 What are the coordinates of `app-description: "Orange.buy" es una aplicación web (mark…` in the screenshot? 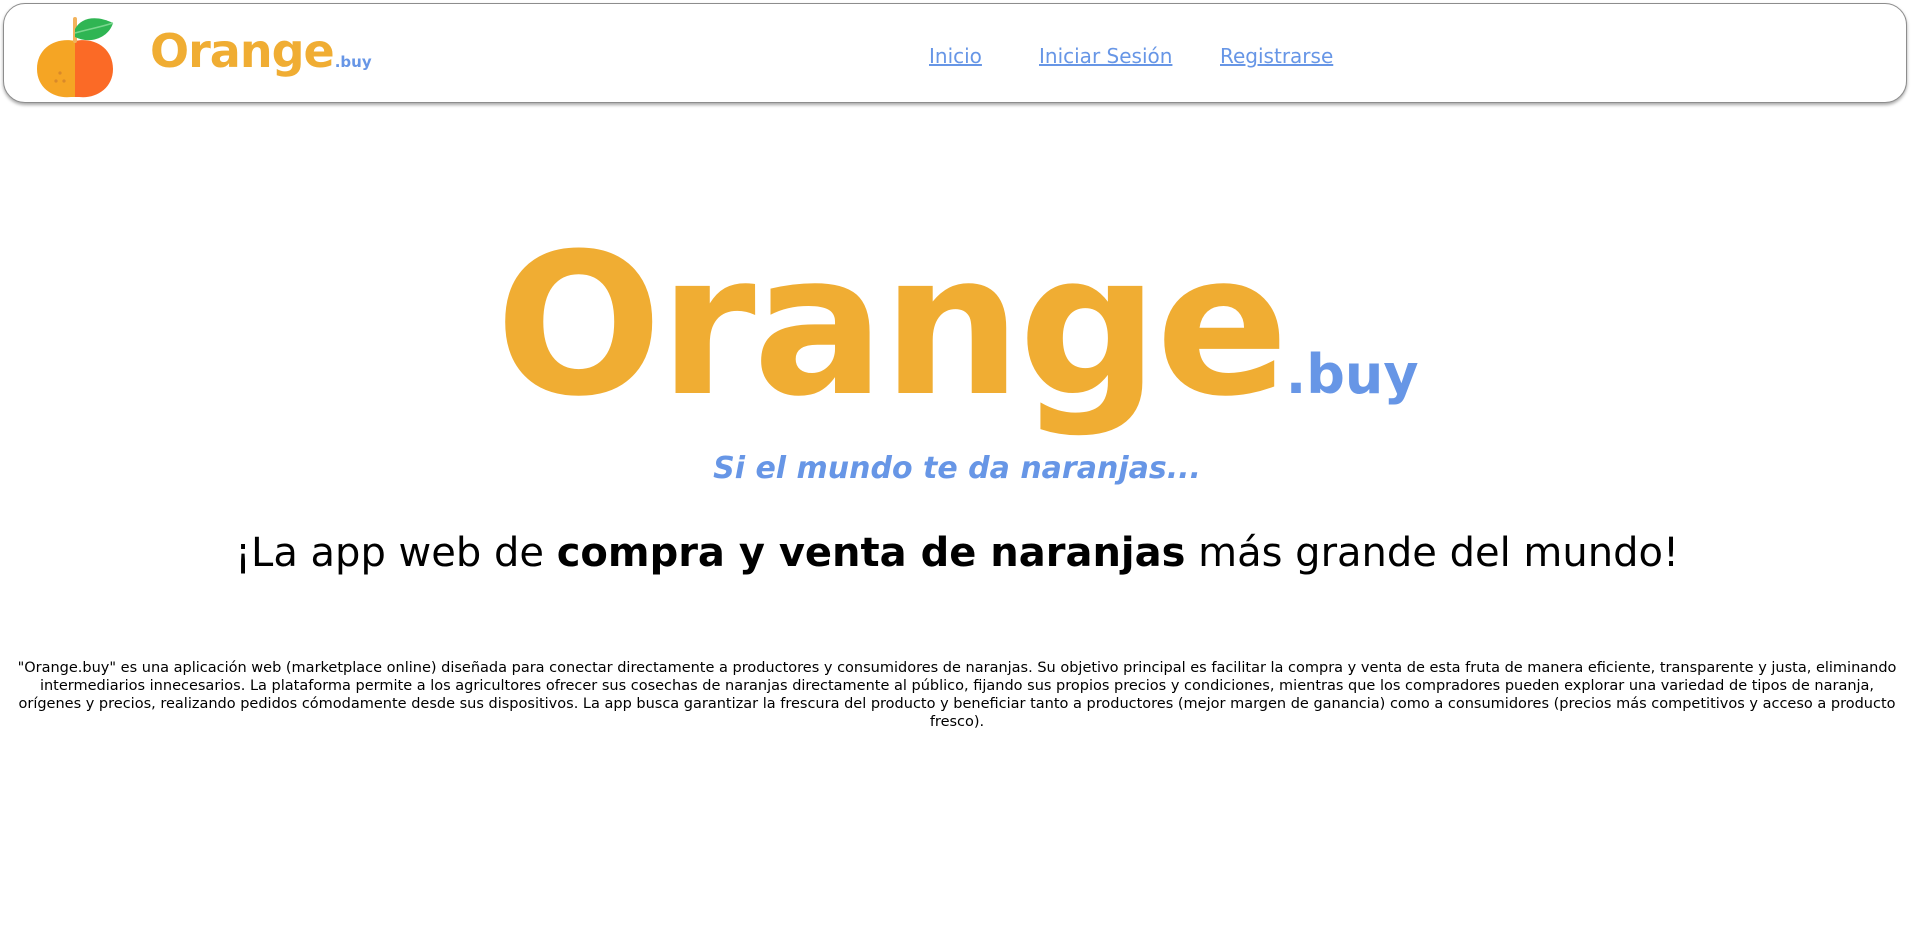 It's located at (957, 695).